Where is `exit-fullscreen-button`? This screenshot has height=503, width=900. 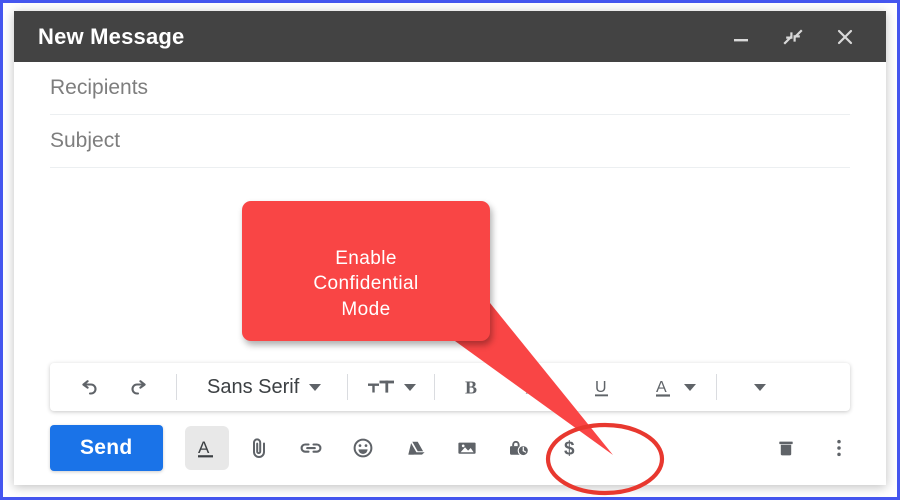
exit-fullscreen-button is located at coordinates (793, 37).